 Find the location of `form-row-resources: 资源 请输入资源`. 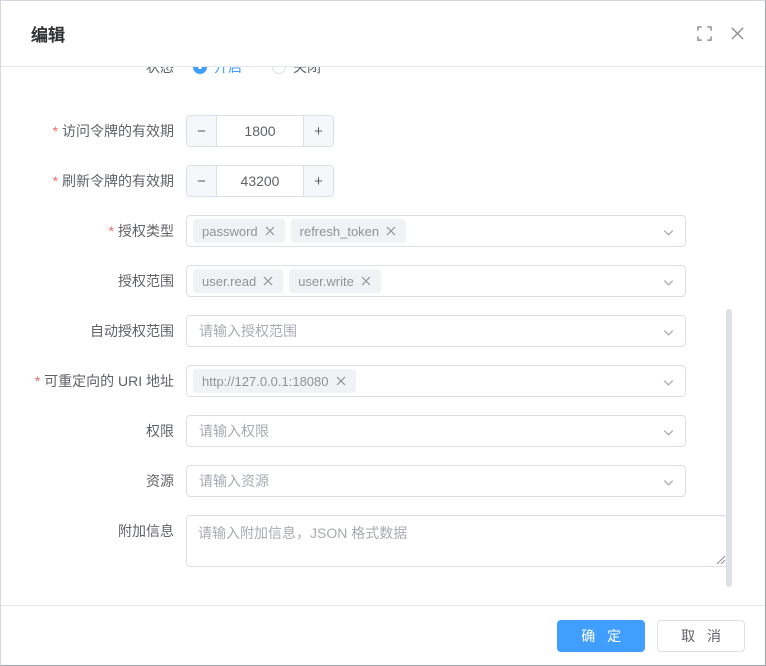

form-row-resources: 资源 请输入资源 is located at coordinates (383, 481).